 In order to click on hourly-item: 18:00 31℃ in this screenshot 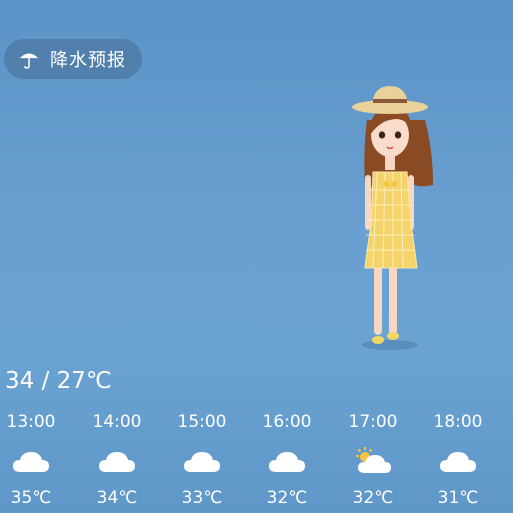, I will do `click(458, 459)`.